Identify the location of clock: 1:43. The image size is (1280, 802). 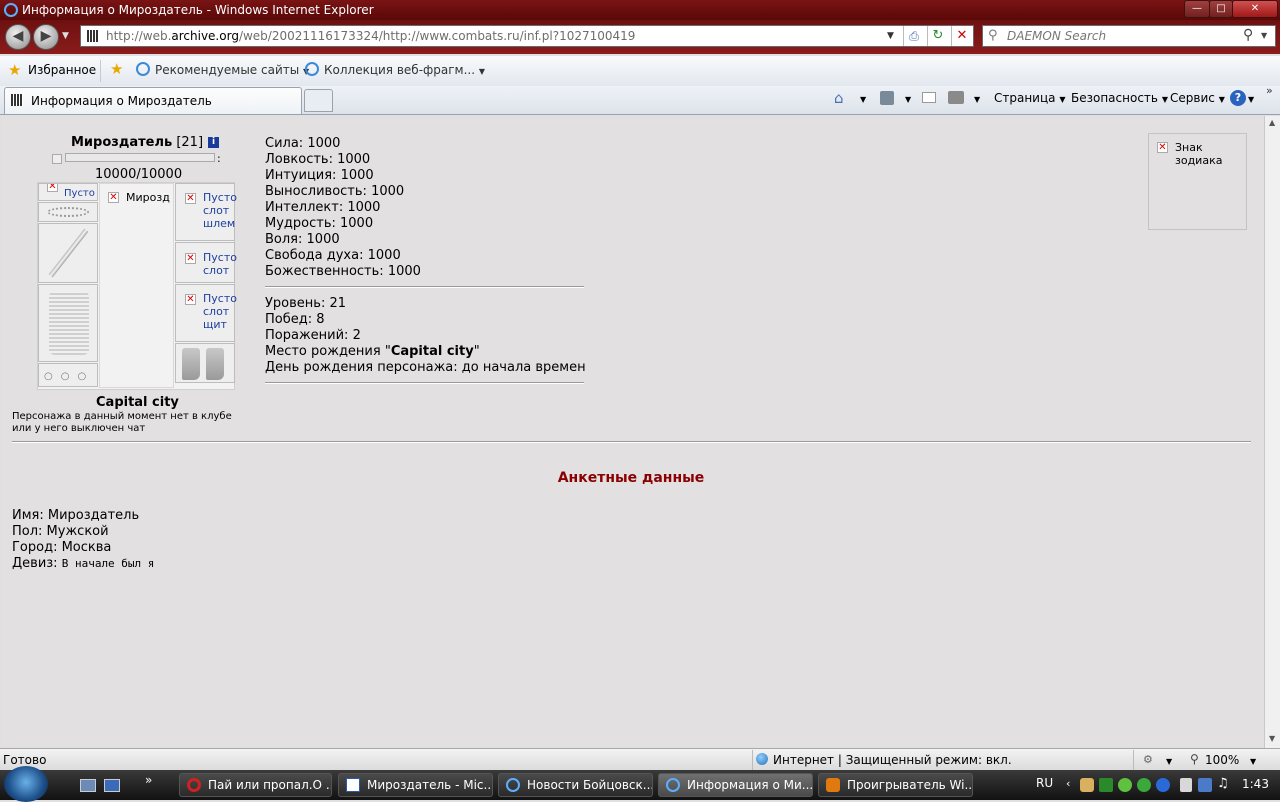
(1255, 784).